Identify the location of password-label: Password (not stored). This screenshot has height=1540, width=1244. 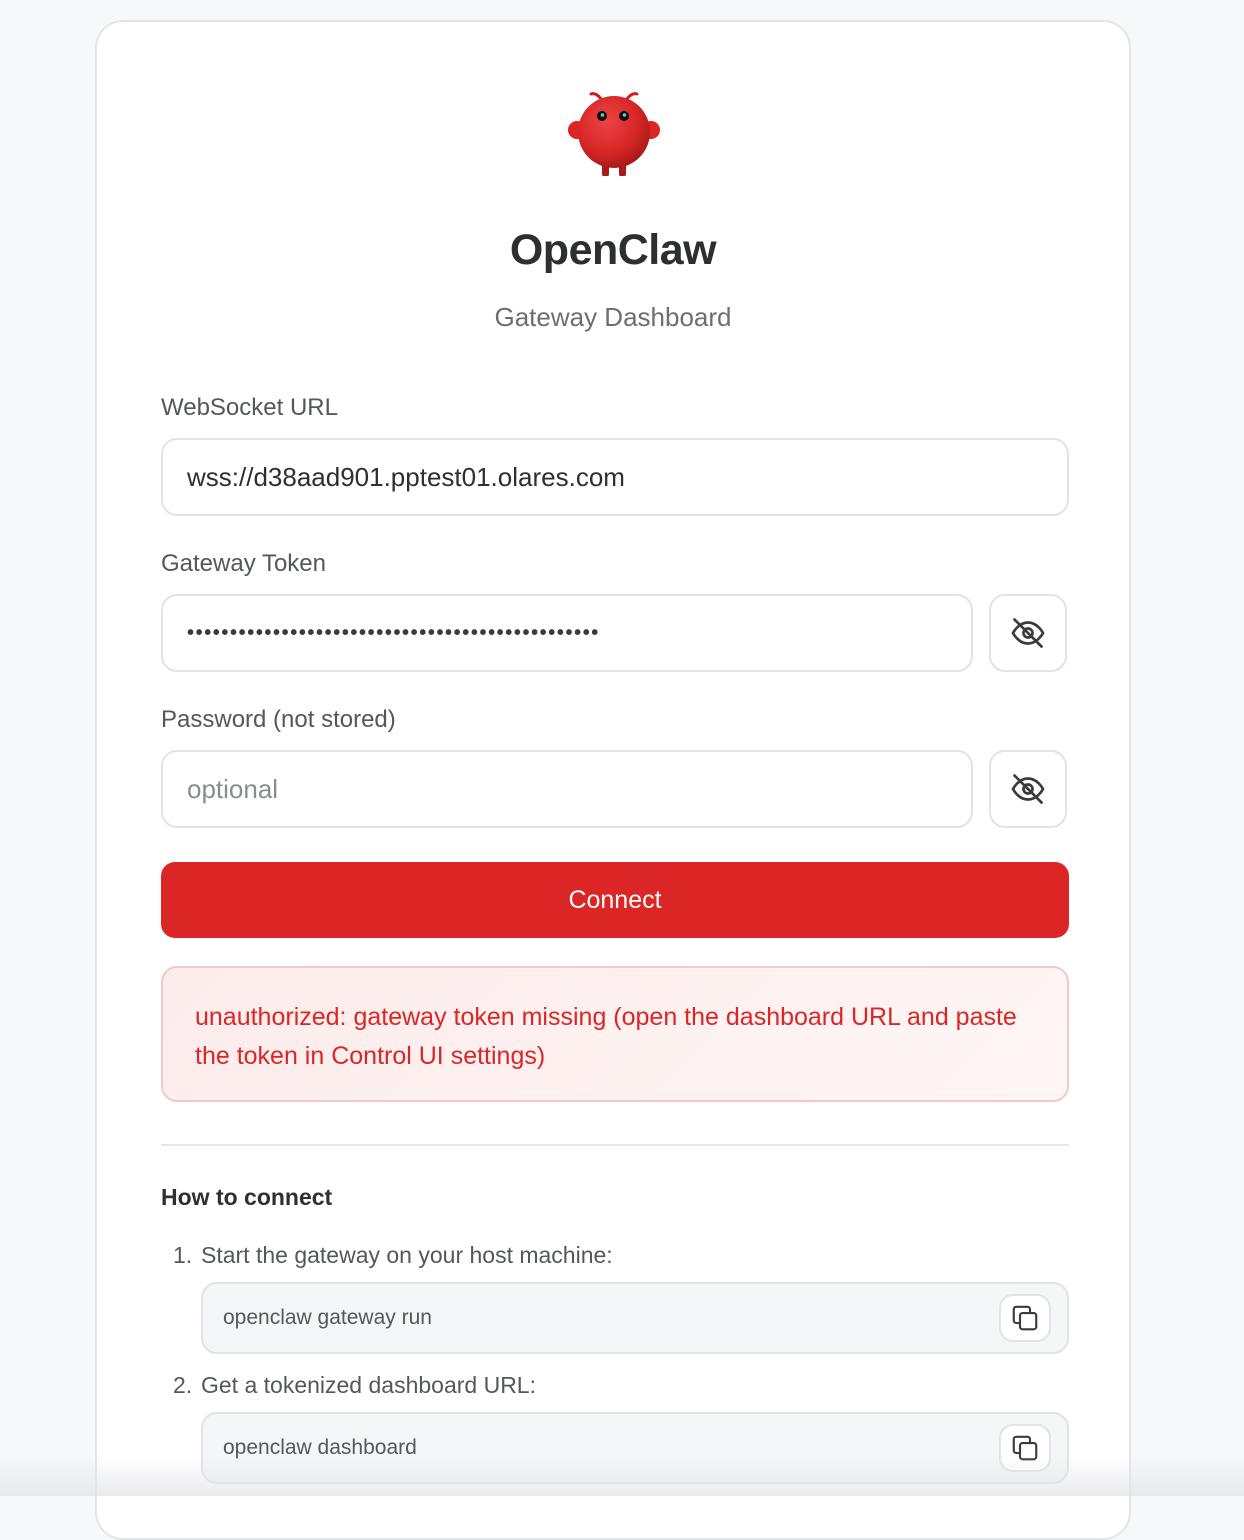
(278, 719).